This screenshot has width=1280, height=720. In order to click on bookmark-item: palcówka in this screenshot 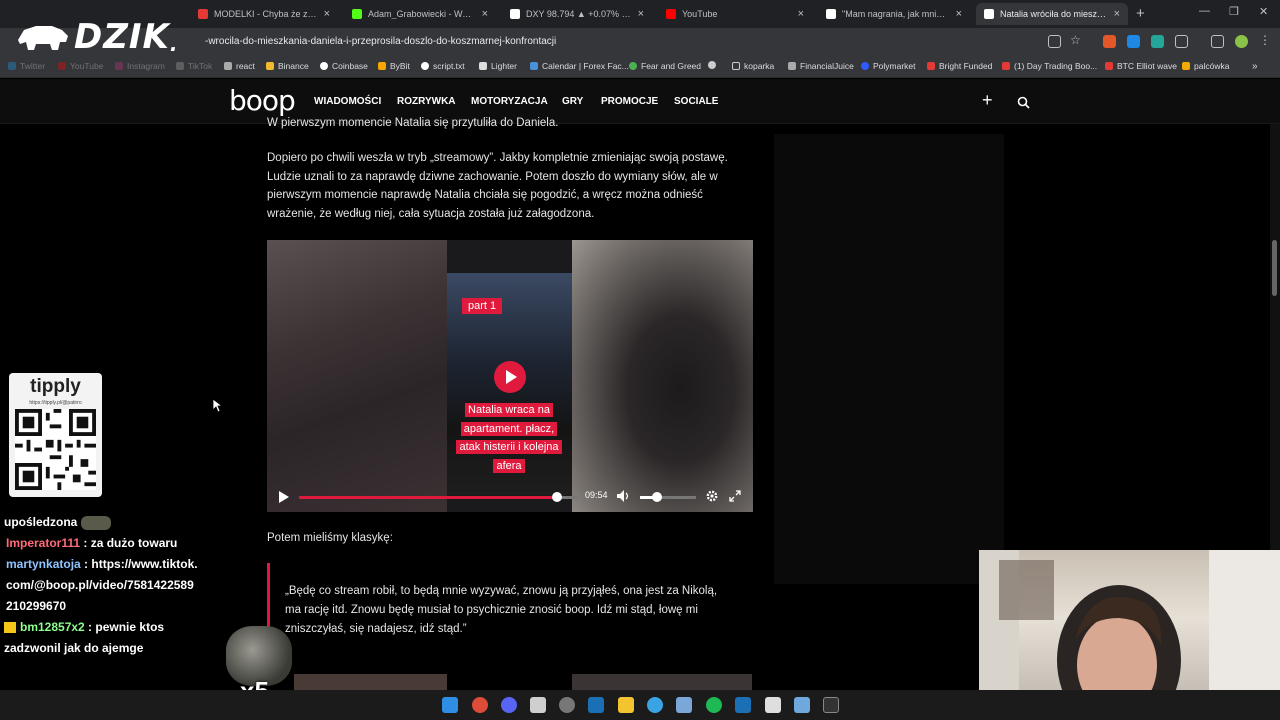, I will do `click(1205, 66)`.